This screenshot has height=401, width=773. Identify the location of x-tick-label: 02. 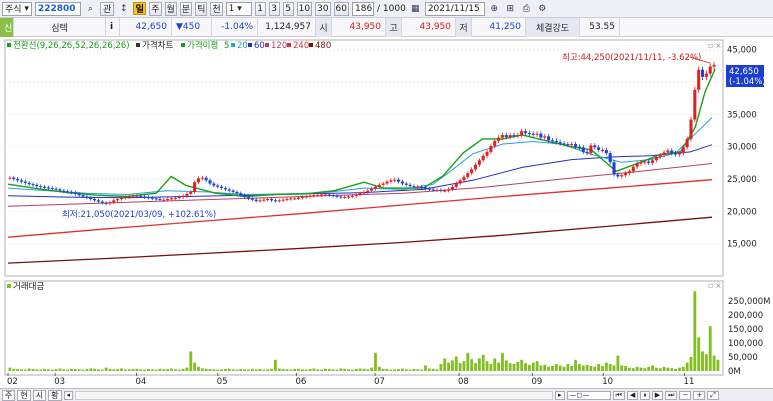
(12, 382).